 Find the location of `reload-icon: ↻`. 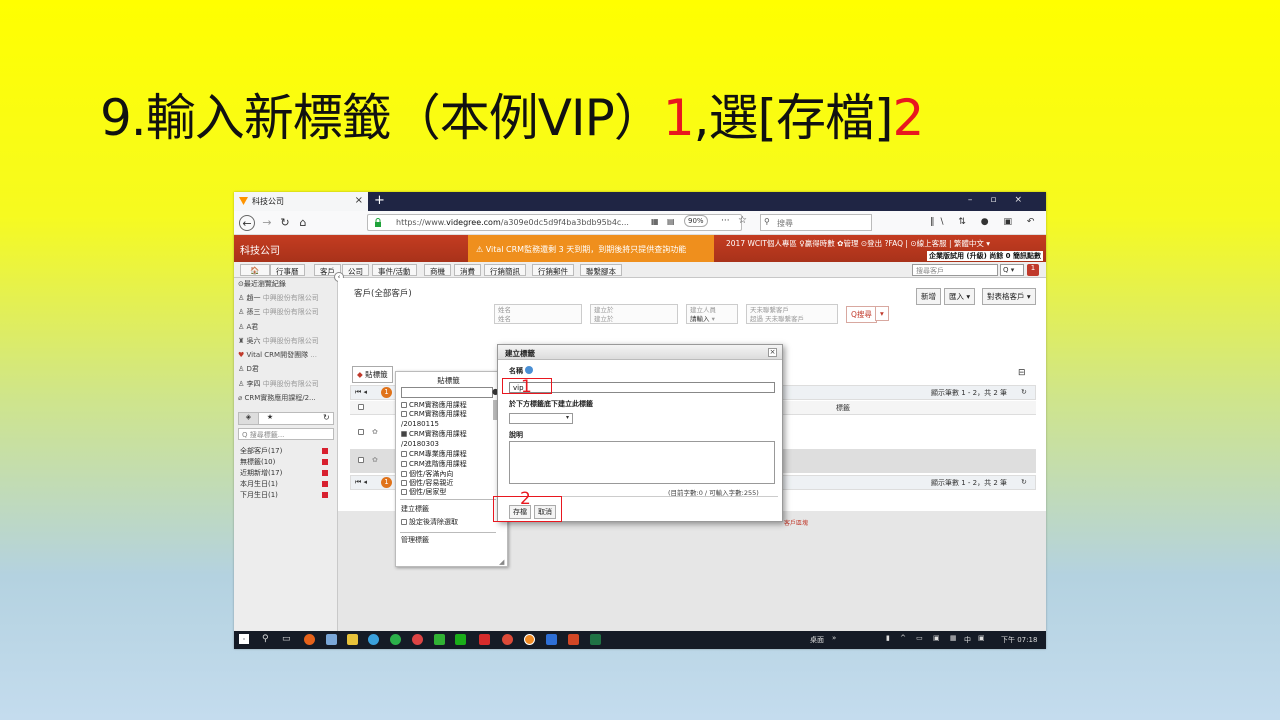

reload-icon: ↻ is located at coordinates (285, 223).